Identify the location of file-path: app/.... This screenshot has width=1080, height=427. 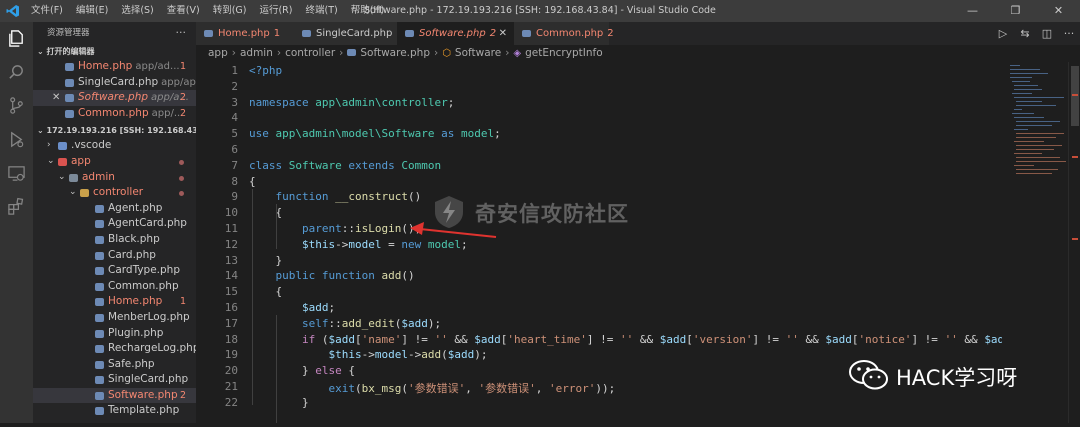
(167, 113).